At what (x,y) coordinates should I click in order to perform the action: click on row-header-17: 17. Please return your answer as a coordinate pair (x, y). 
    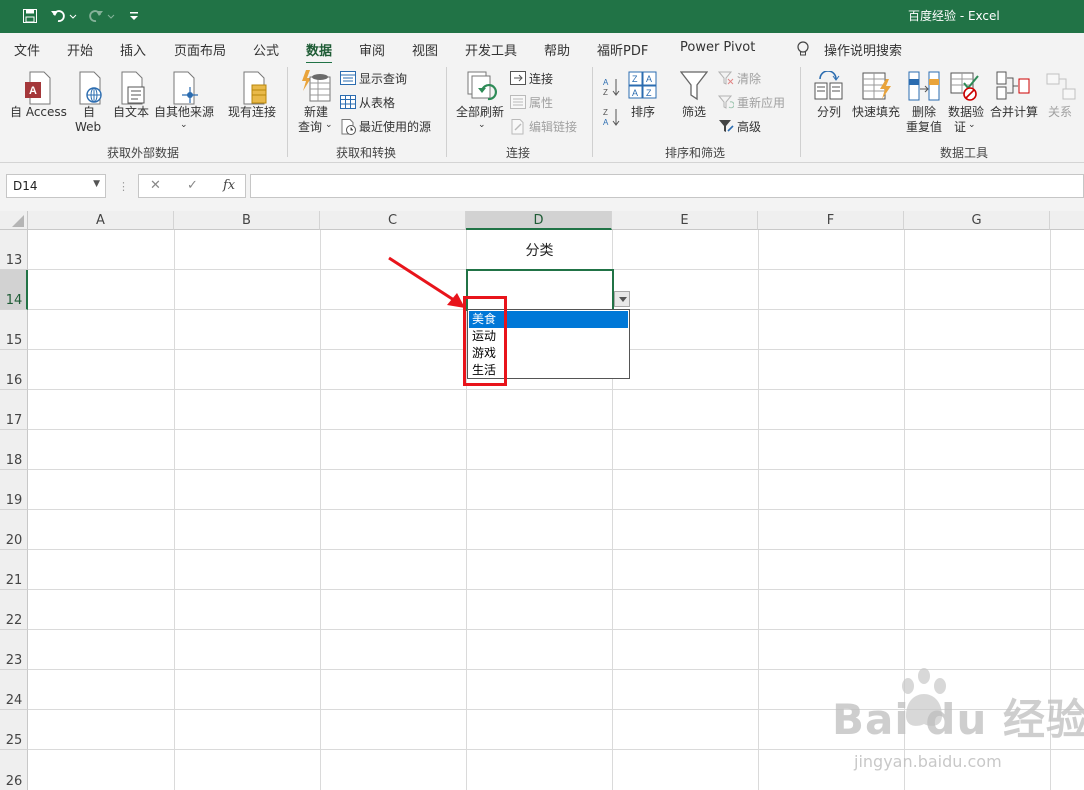
    Looking at the image, I should click on (14, 410).